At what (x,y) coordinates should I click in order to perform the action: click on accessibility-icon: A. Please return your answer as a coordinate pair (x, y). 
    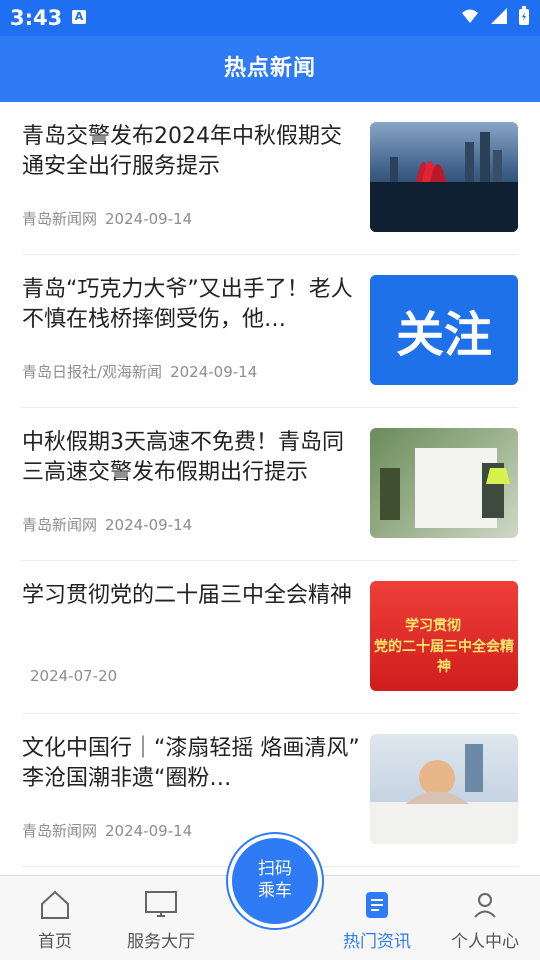
    Looking at the image, I should click on (79, 17).